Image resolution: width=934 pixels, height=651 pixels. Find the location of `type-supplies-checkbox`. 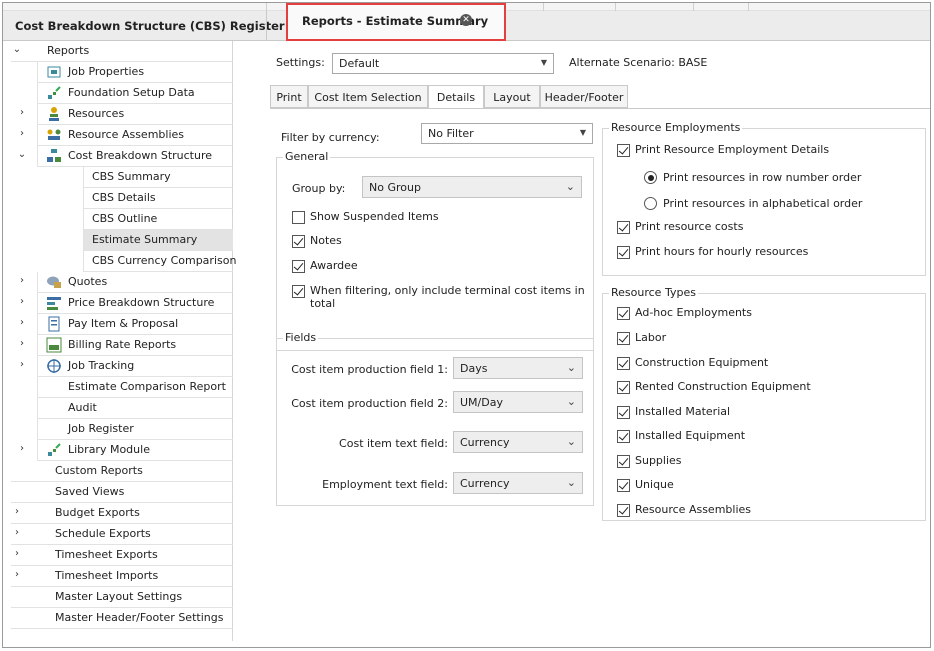

type-supplies-checkbox is located at coordinates (623, 461).